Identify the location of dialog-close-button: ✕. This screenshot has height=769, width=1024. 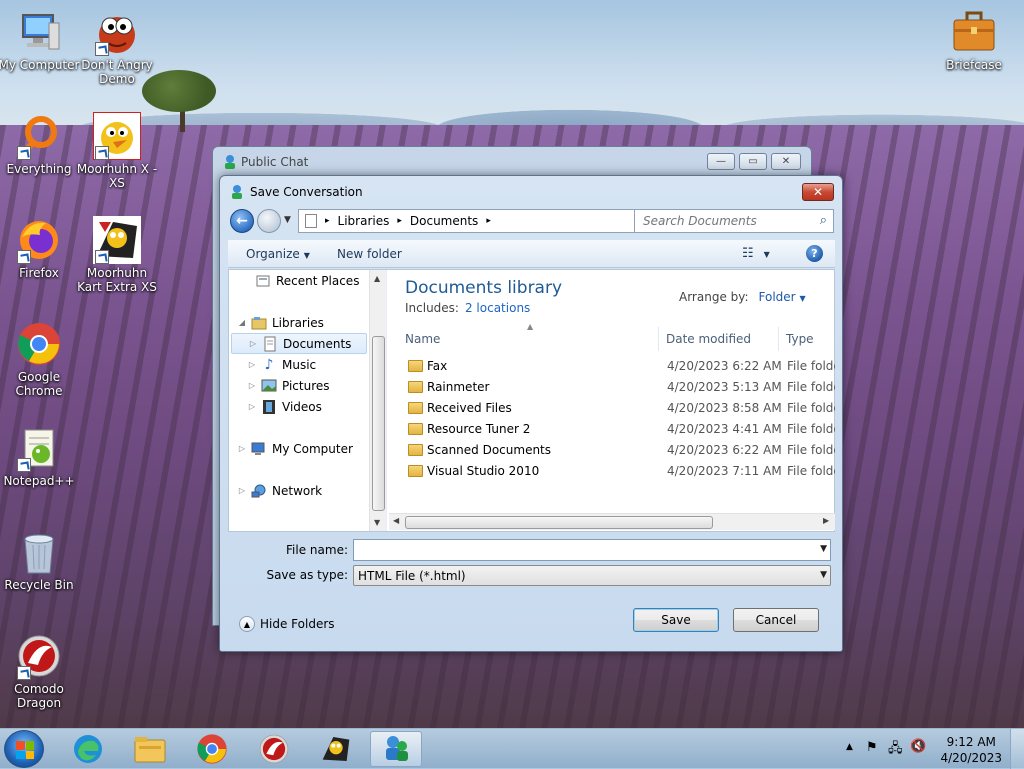
(818, 192).